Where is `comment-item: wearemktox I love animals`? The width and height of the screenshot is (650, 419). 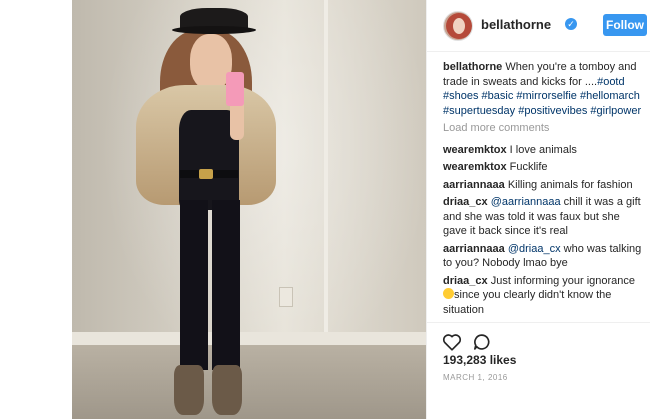 comment-item: wearemktox I love animals is located at coordinates (543, 150).